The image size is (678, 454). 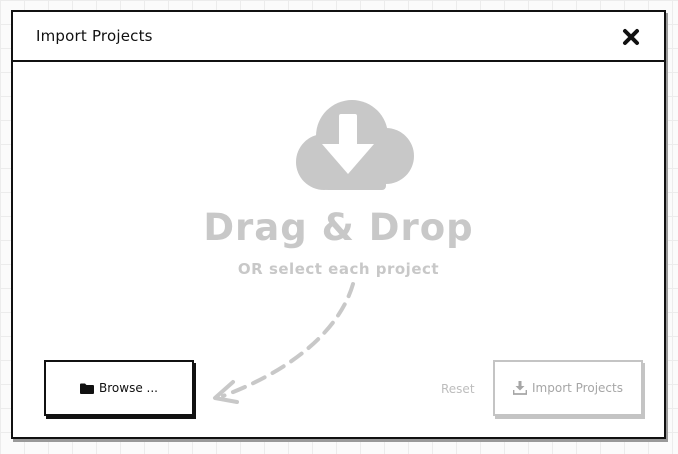 What do you see at coordinates (338, 227) in the screenshot?
I see `dropzone-title: Drag & Drop` at bounding box center [338, 227].